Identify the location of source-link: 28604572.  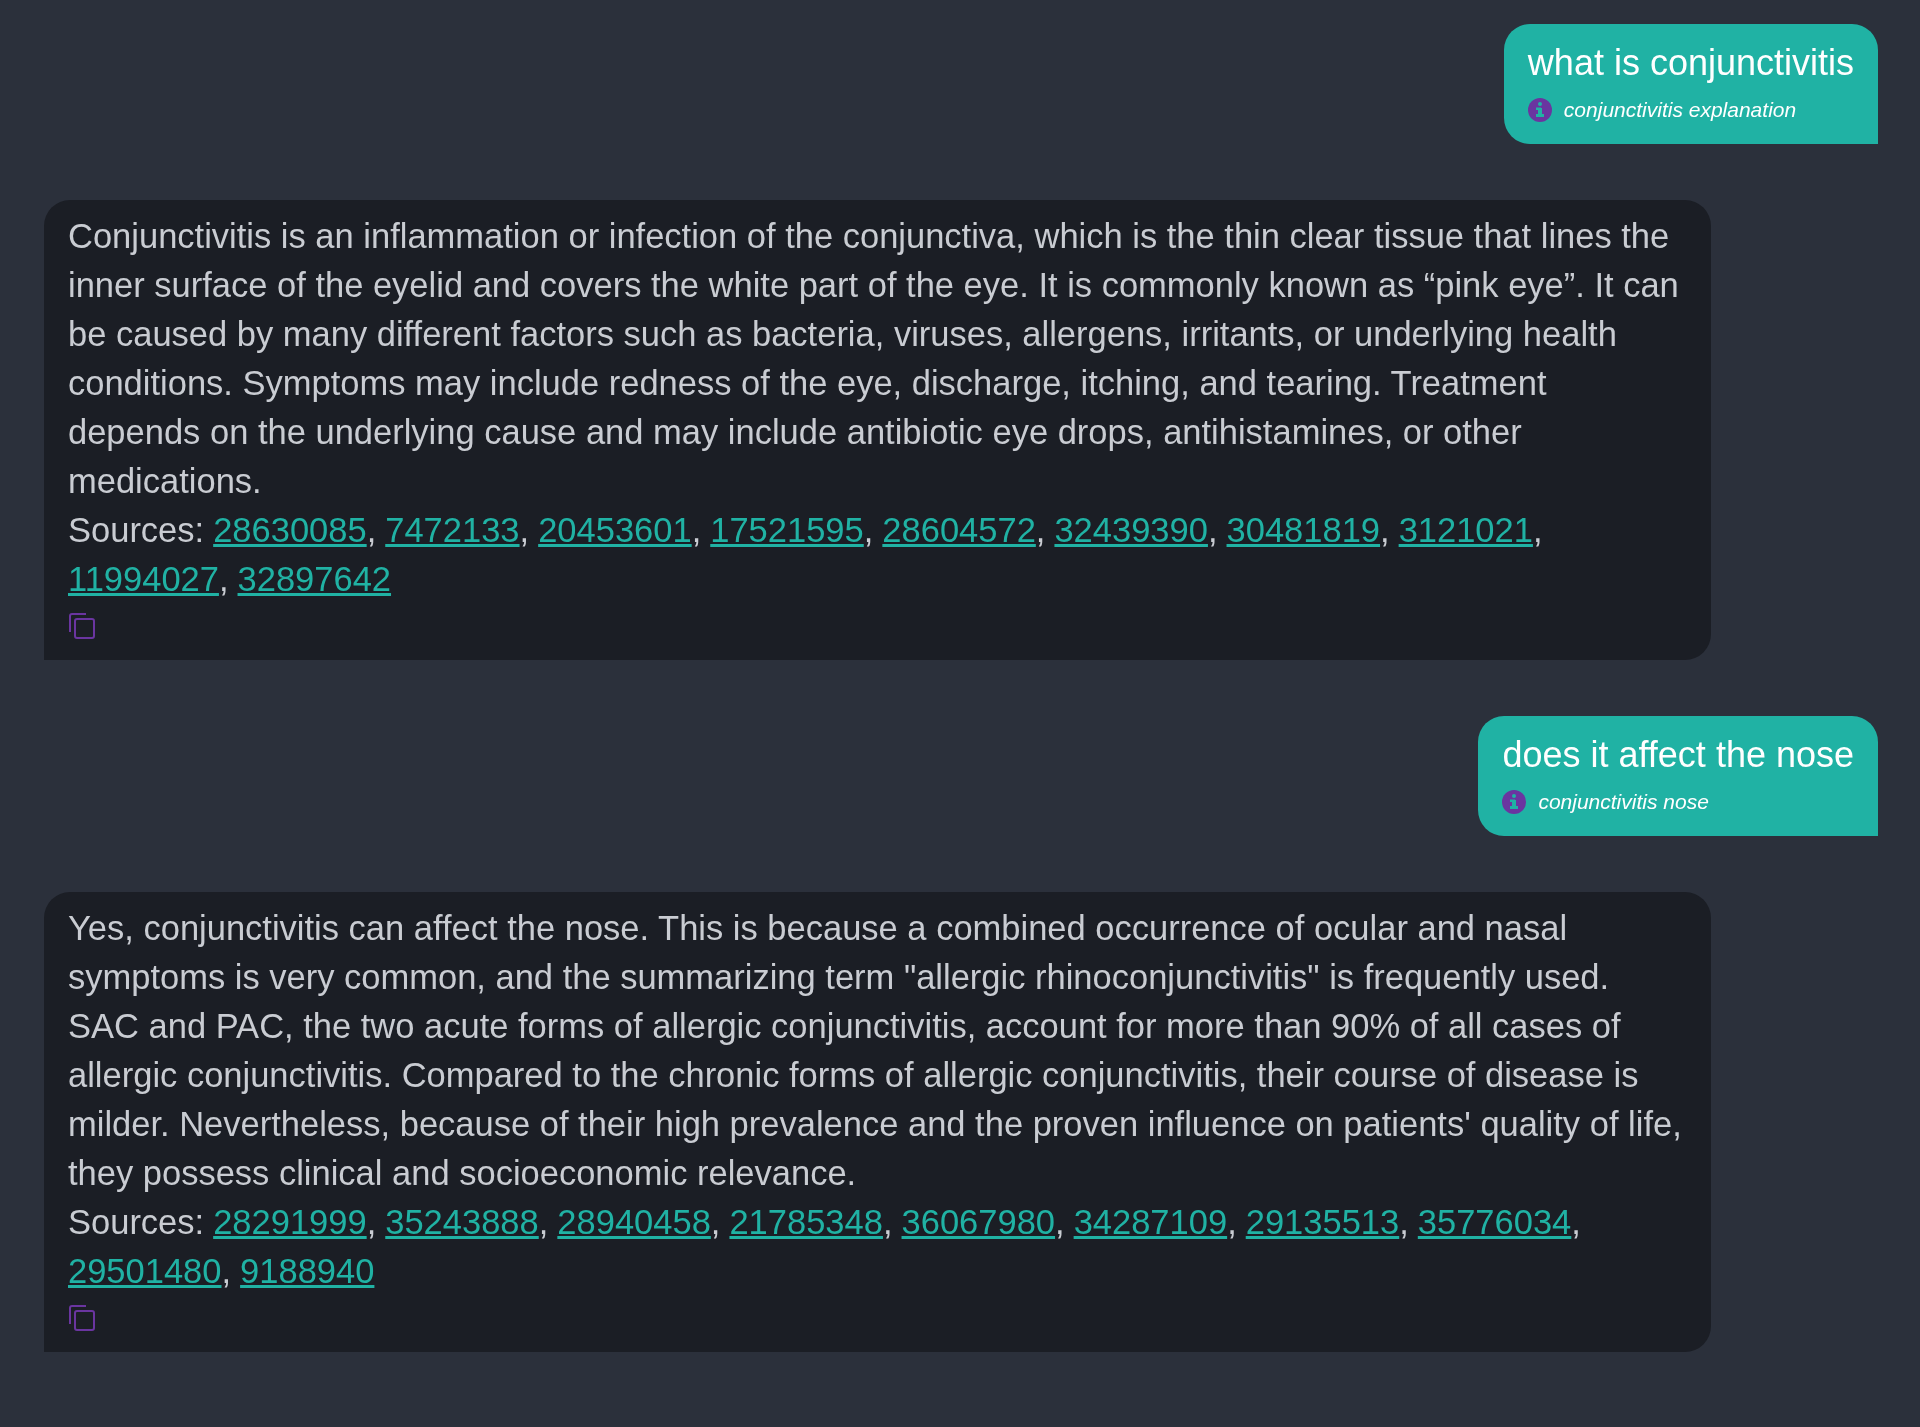
(959, 530).